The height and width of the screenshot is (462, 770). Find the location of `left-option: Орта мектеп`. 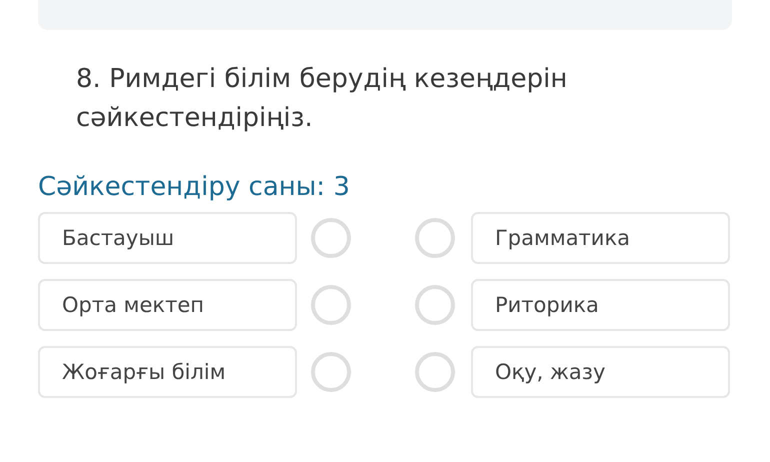

left-option: Орта мектеп is located at coordinates (167, 305).